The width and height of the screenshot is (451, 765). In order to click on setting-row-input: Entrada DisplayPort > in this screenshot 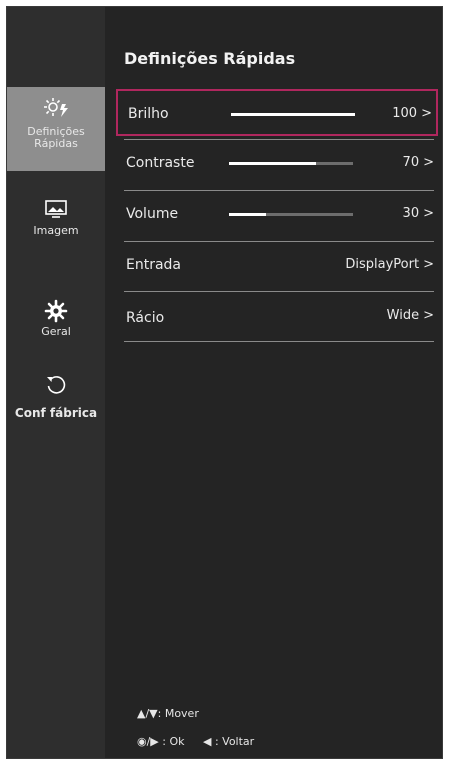, I will do `click(277, 265)`.